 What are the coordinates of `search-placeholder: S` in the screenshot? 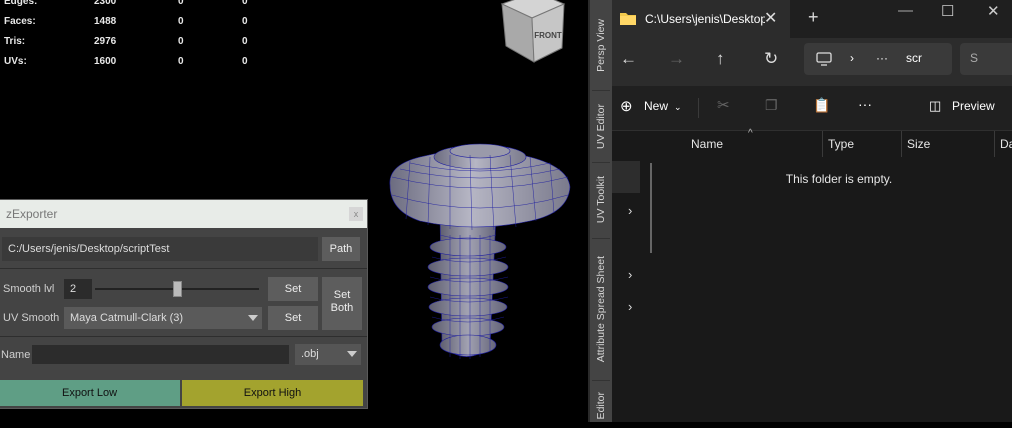 It's located at (974, 58).